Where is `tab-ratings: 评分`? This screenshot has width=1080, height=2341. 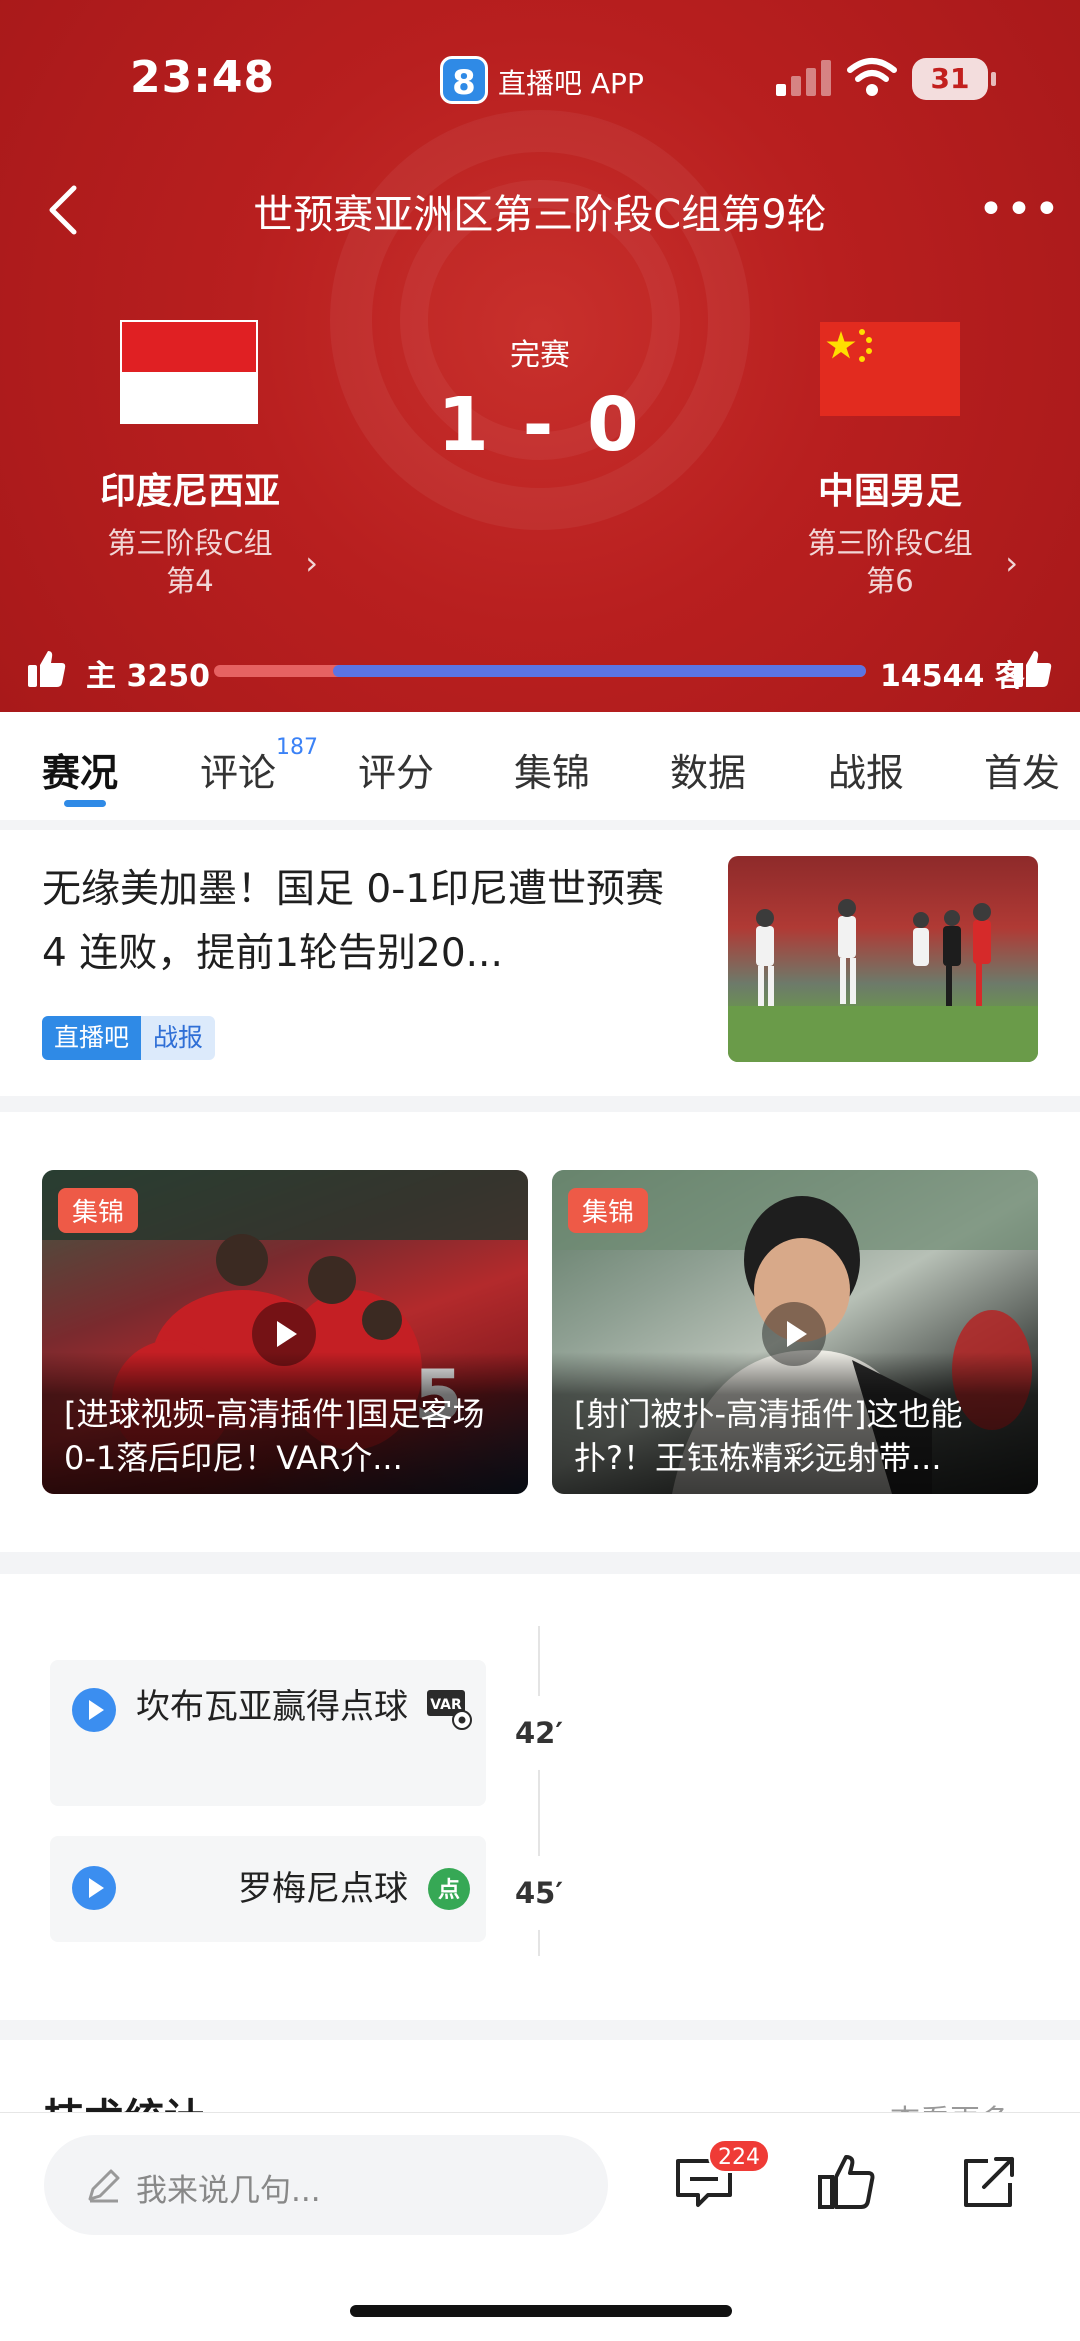 tab-ratings: 评分 is located at coordinates (396, 769).